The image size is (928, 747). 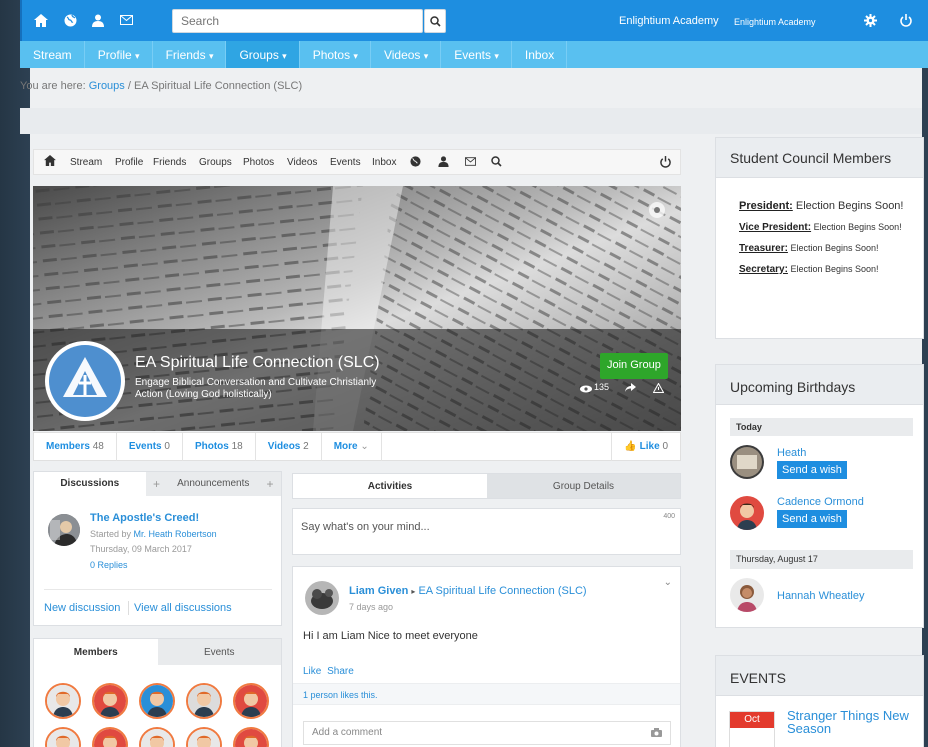 What do you see at coordinates (53, 86) in the screenshot?
I see `breadcrumb-prefix: You are here:` at bounding box center [53, 86].